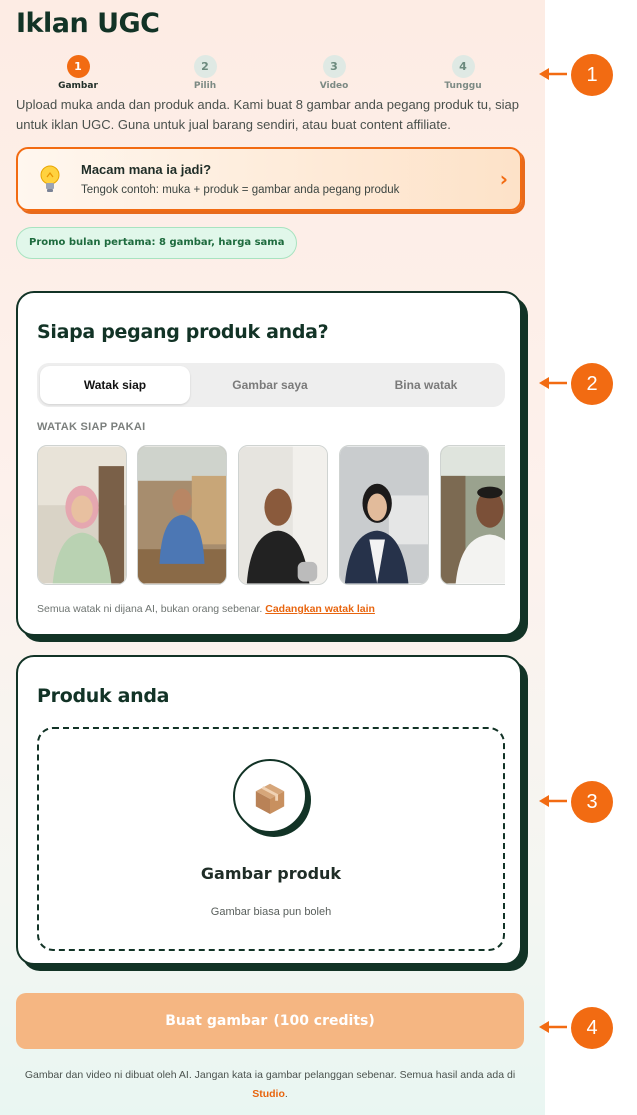 This screenshot has width=637, height=1115. Describe the element at coordinates (205, 66) in the screenshot. I see `step-number: 2` at that location.